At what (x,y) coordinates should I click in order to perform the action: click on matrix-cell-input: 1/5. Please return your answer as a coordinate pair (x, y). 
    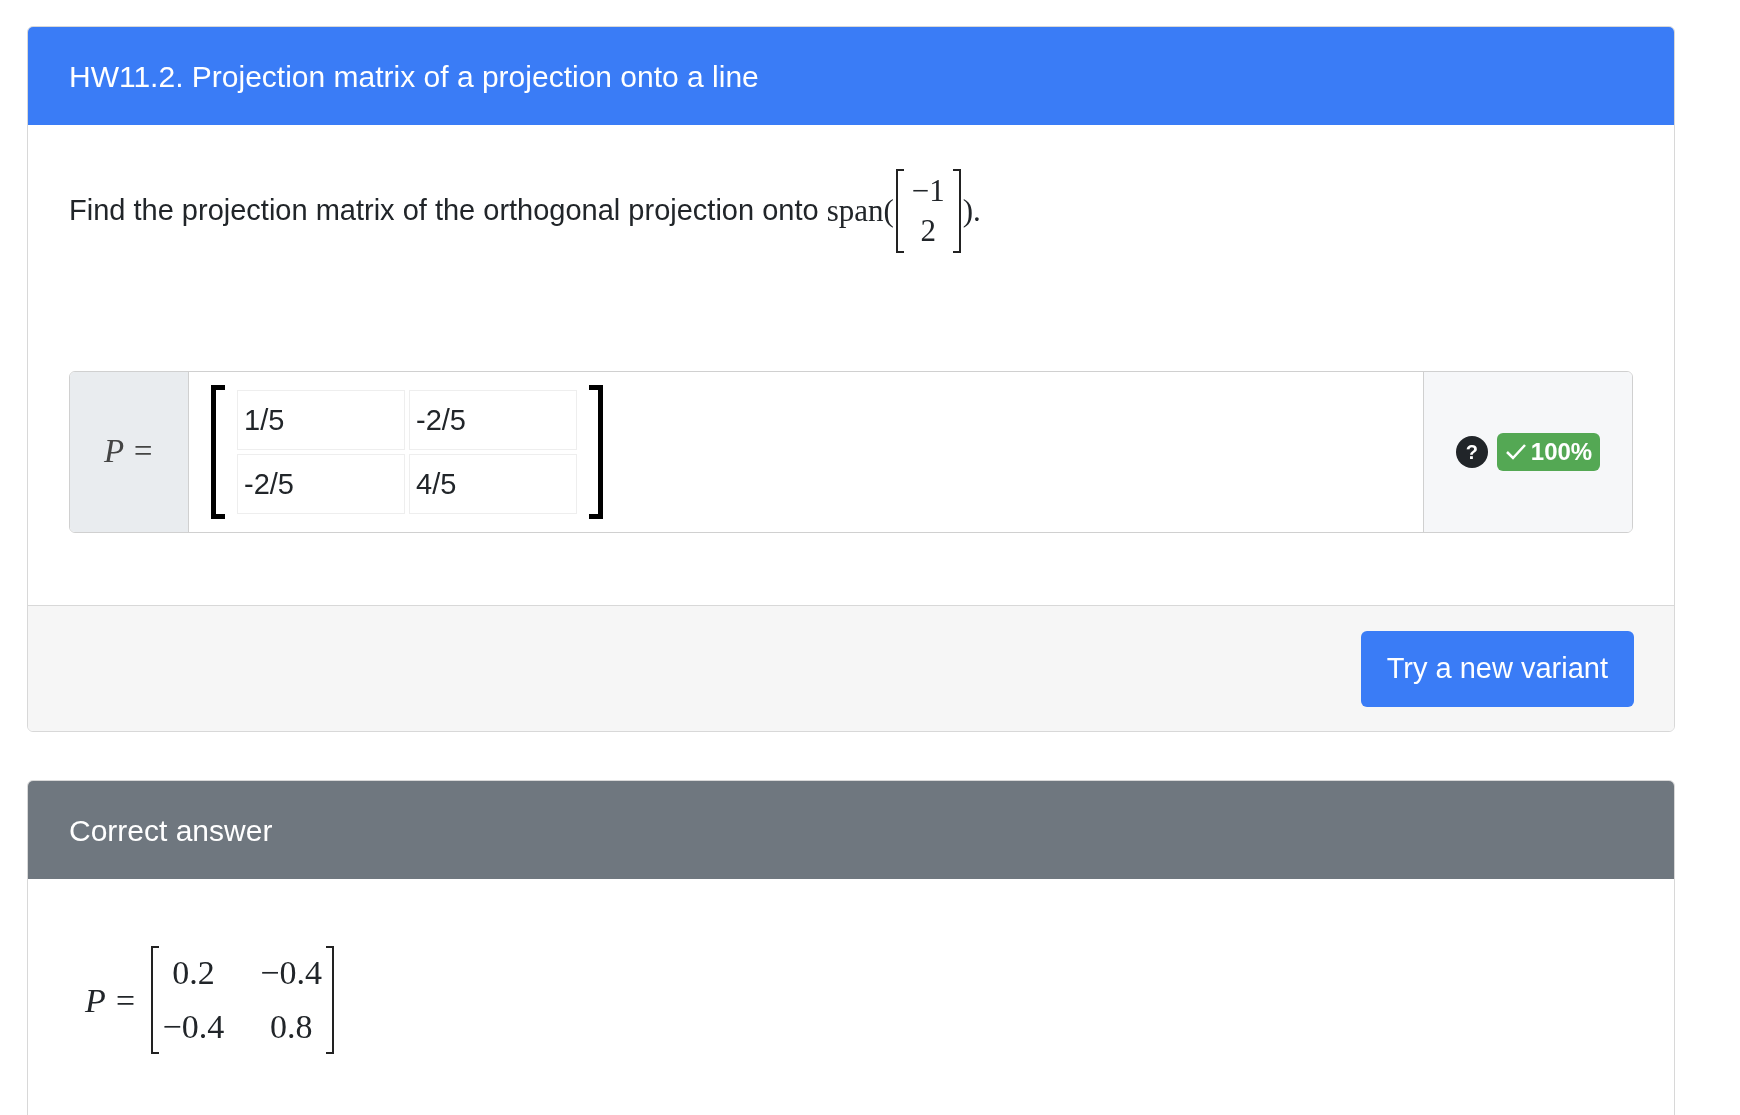
    Looking at the image, I should click on (321, 420).